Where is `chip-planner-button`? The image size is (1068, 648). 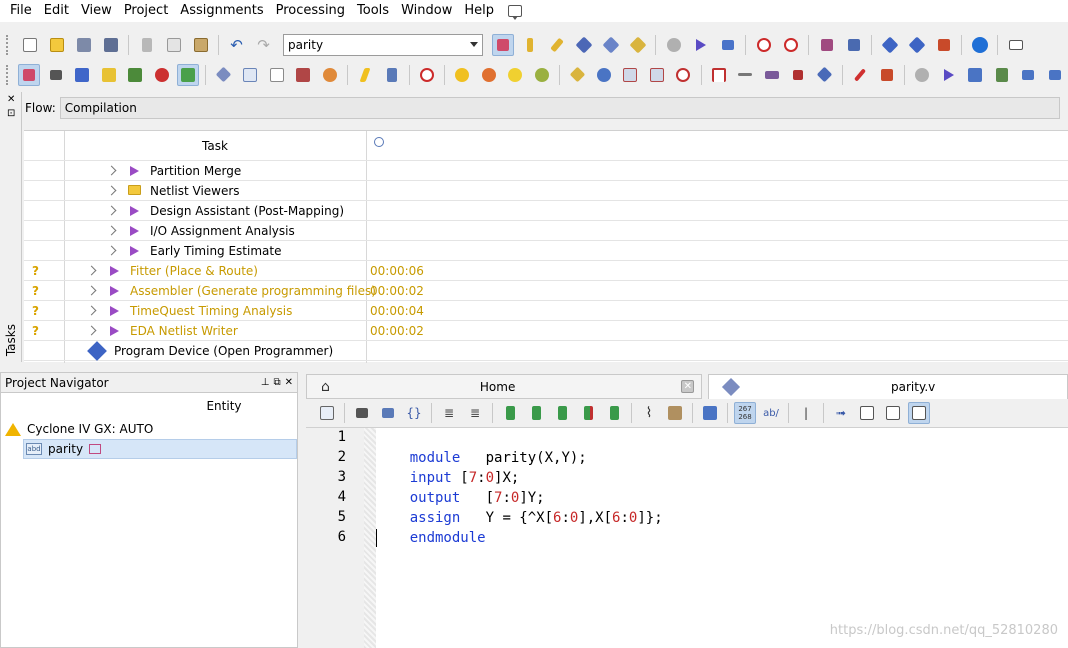
chip-planner-button is located at coordinates (611, 45).